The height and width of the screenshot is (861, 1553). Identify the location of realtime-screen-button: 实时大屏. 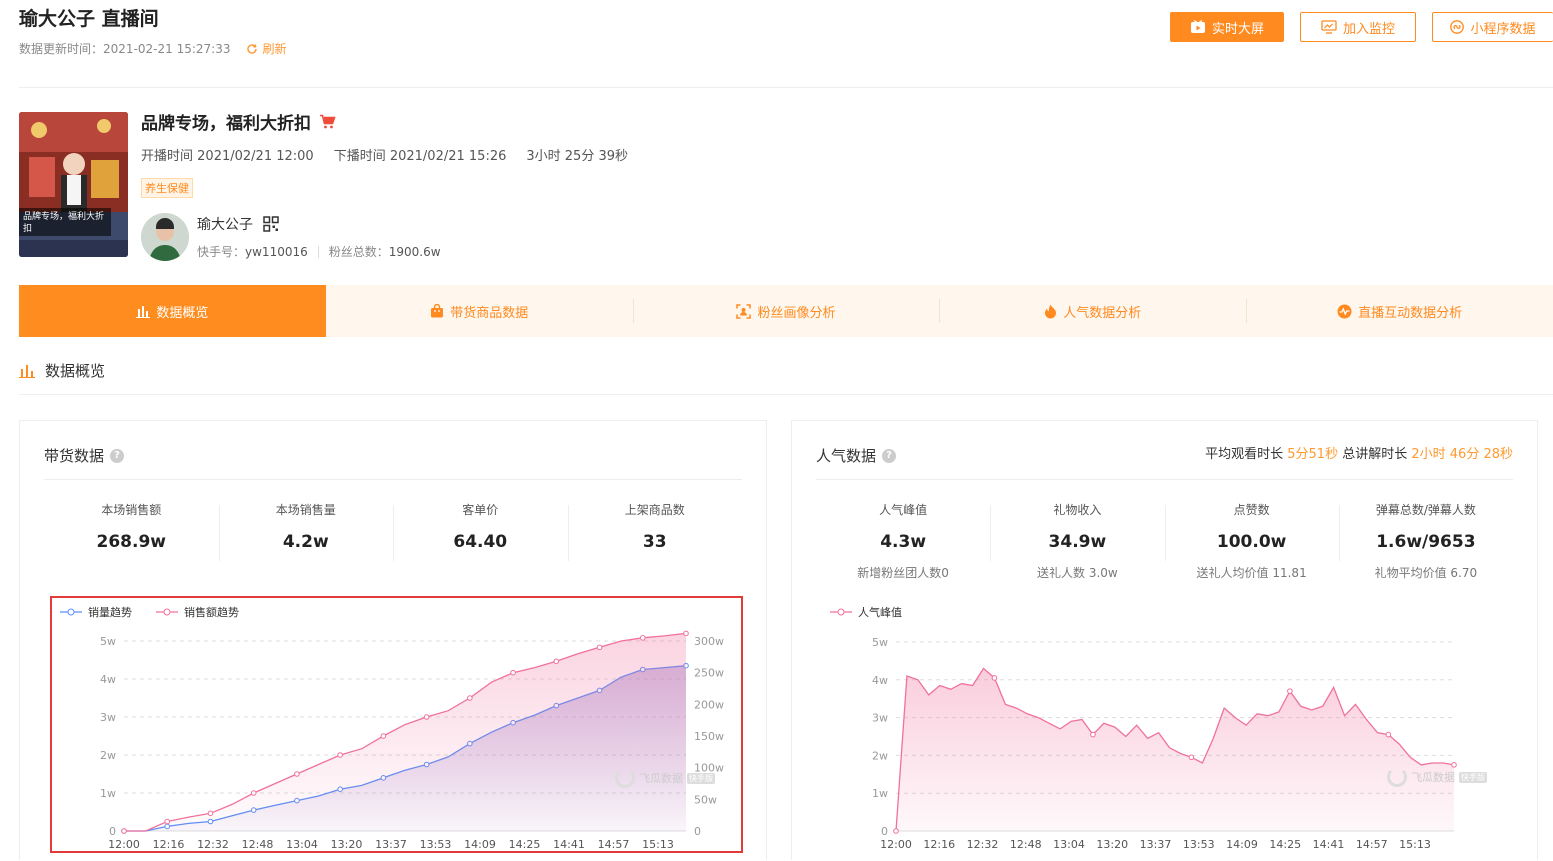
(1227, 27).